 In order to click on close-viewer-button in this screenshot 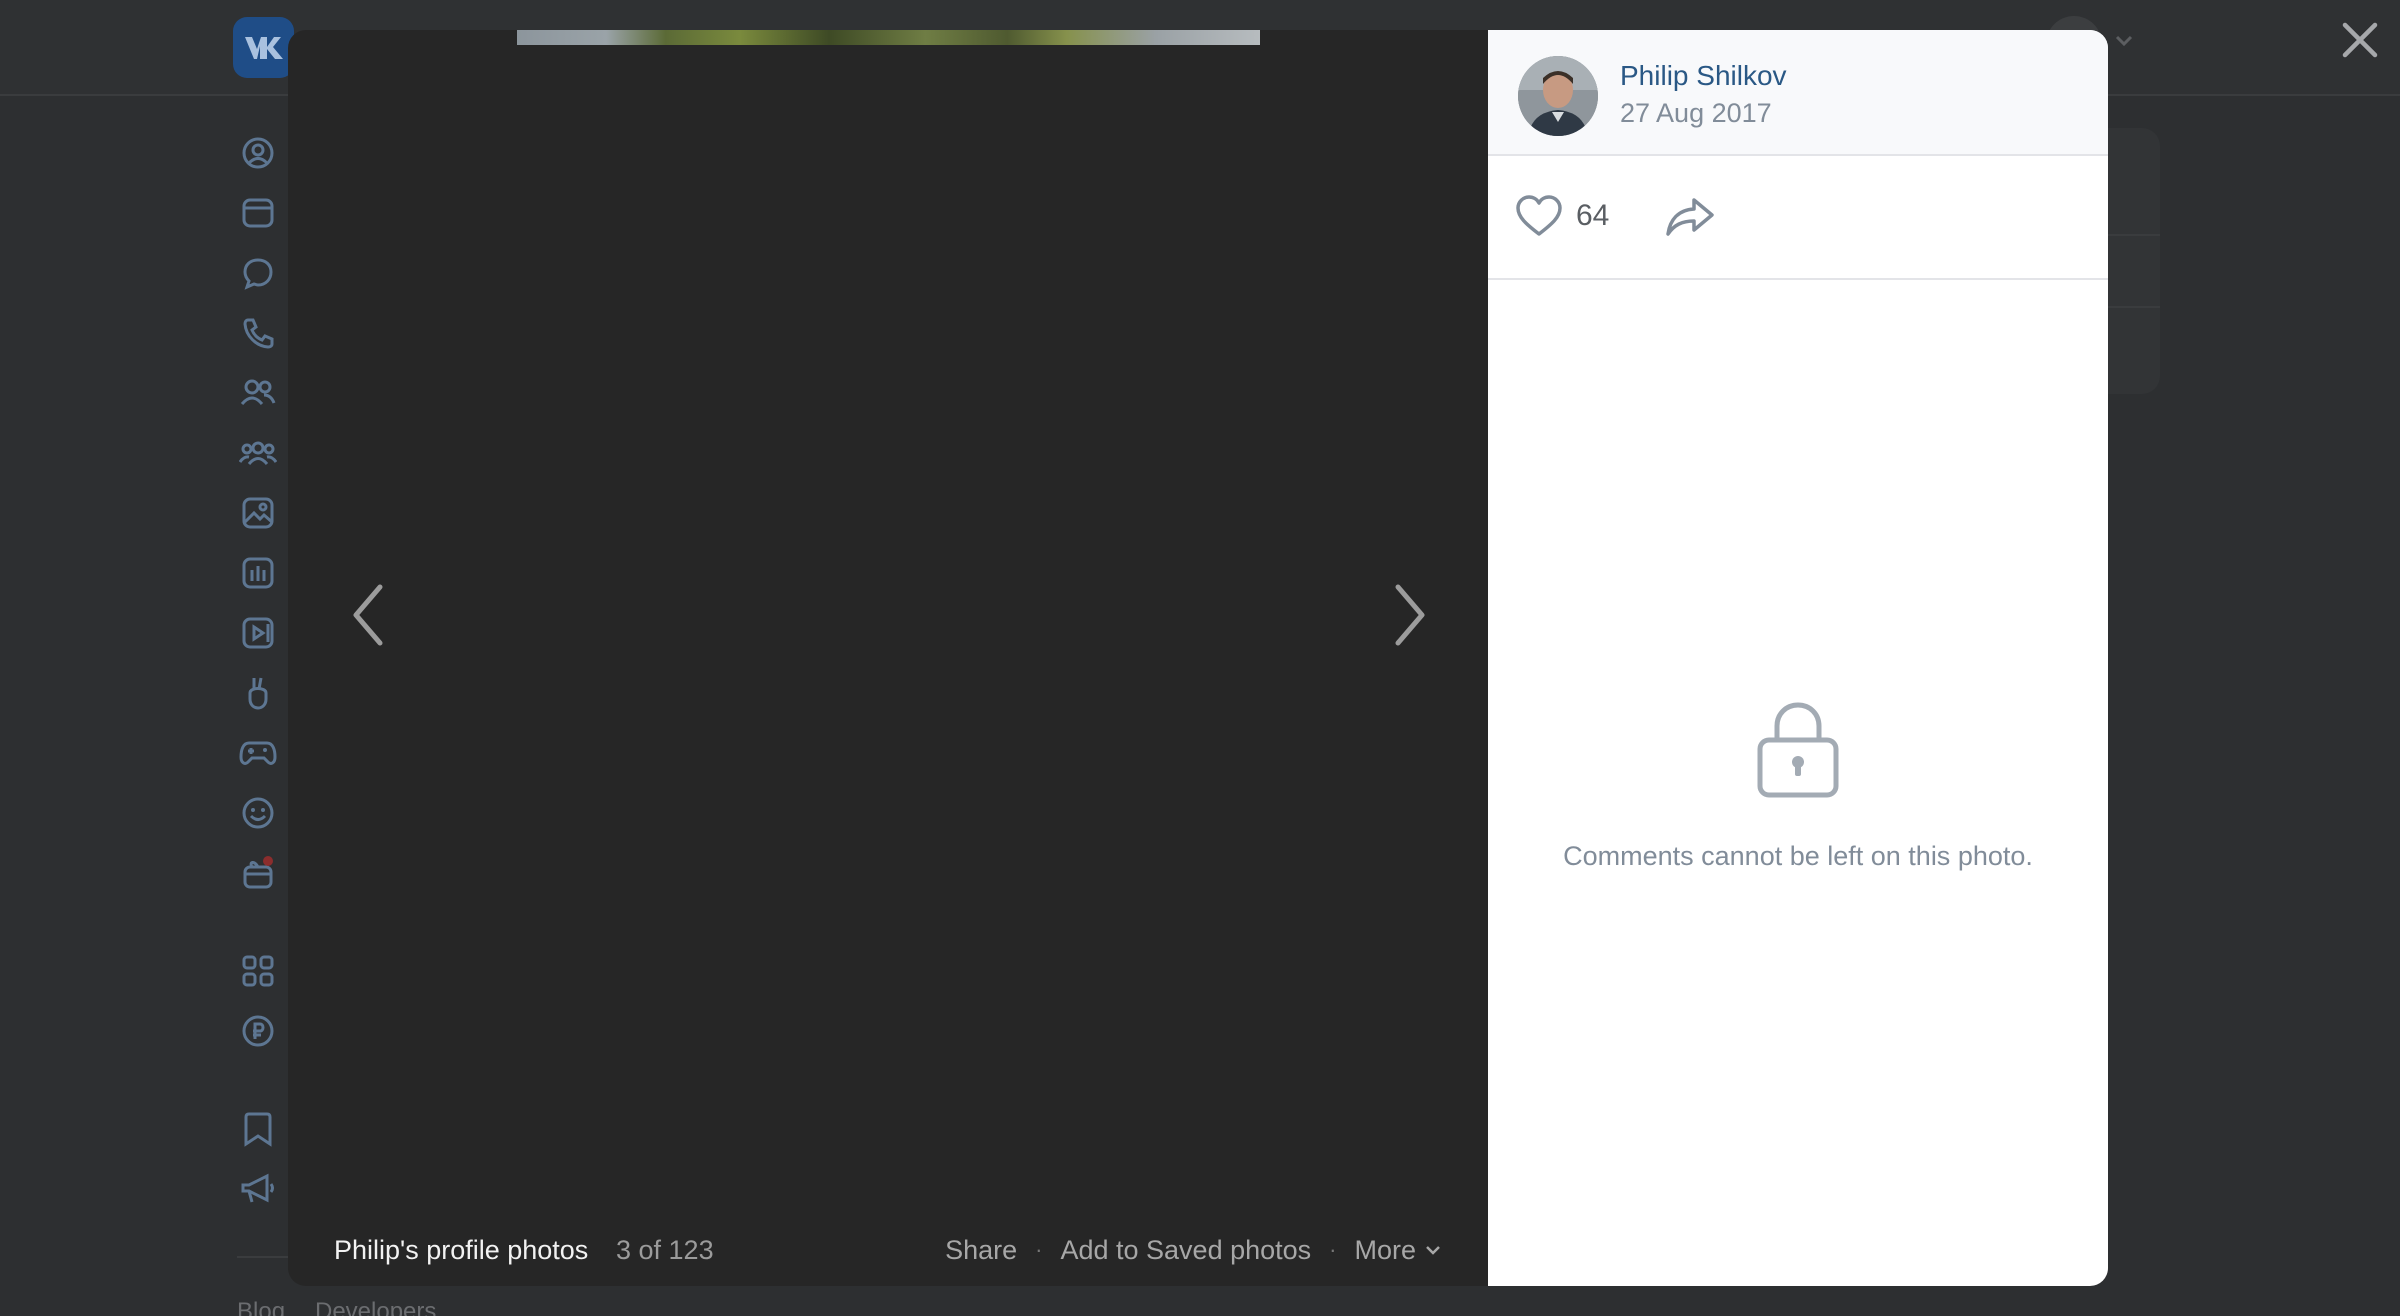, I will do `click(2360, 40)`.